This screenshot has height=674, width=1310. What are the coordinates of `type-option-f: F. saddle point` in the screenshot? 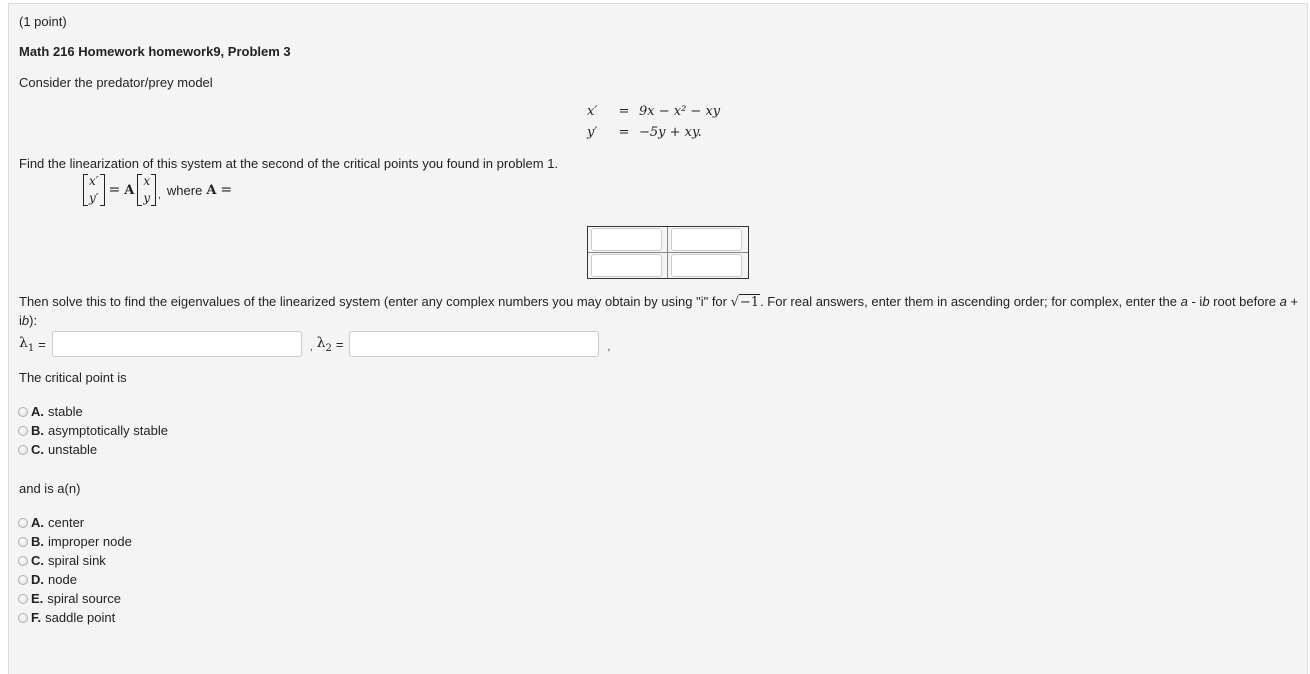 It's located at (75, 617).